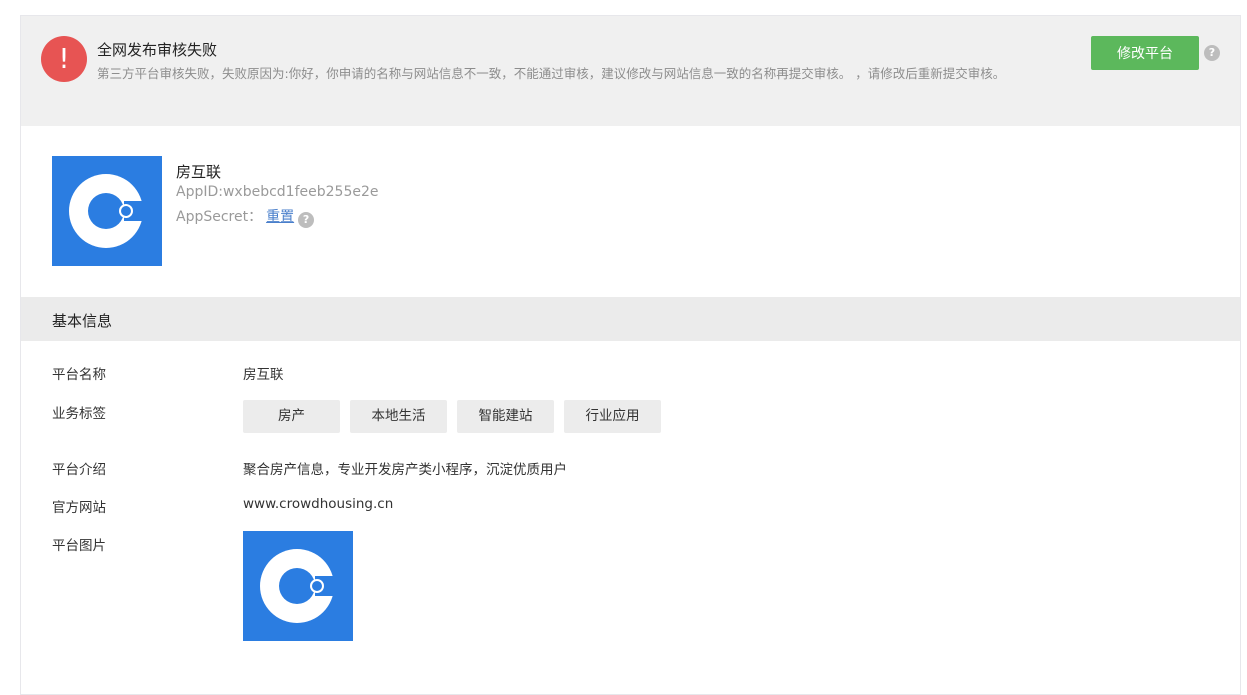 This screenshot has width=1247, height=695. Describe the element at coordinates (612, 416) in the screenshot. I see `tag-item: 行业应用` at that location.